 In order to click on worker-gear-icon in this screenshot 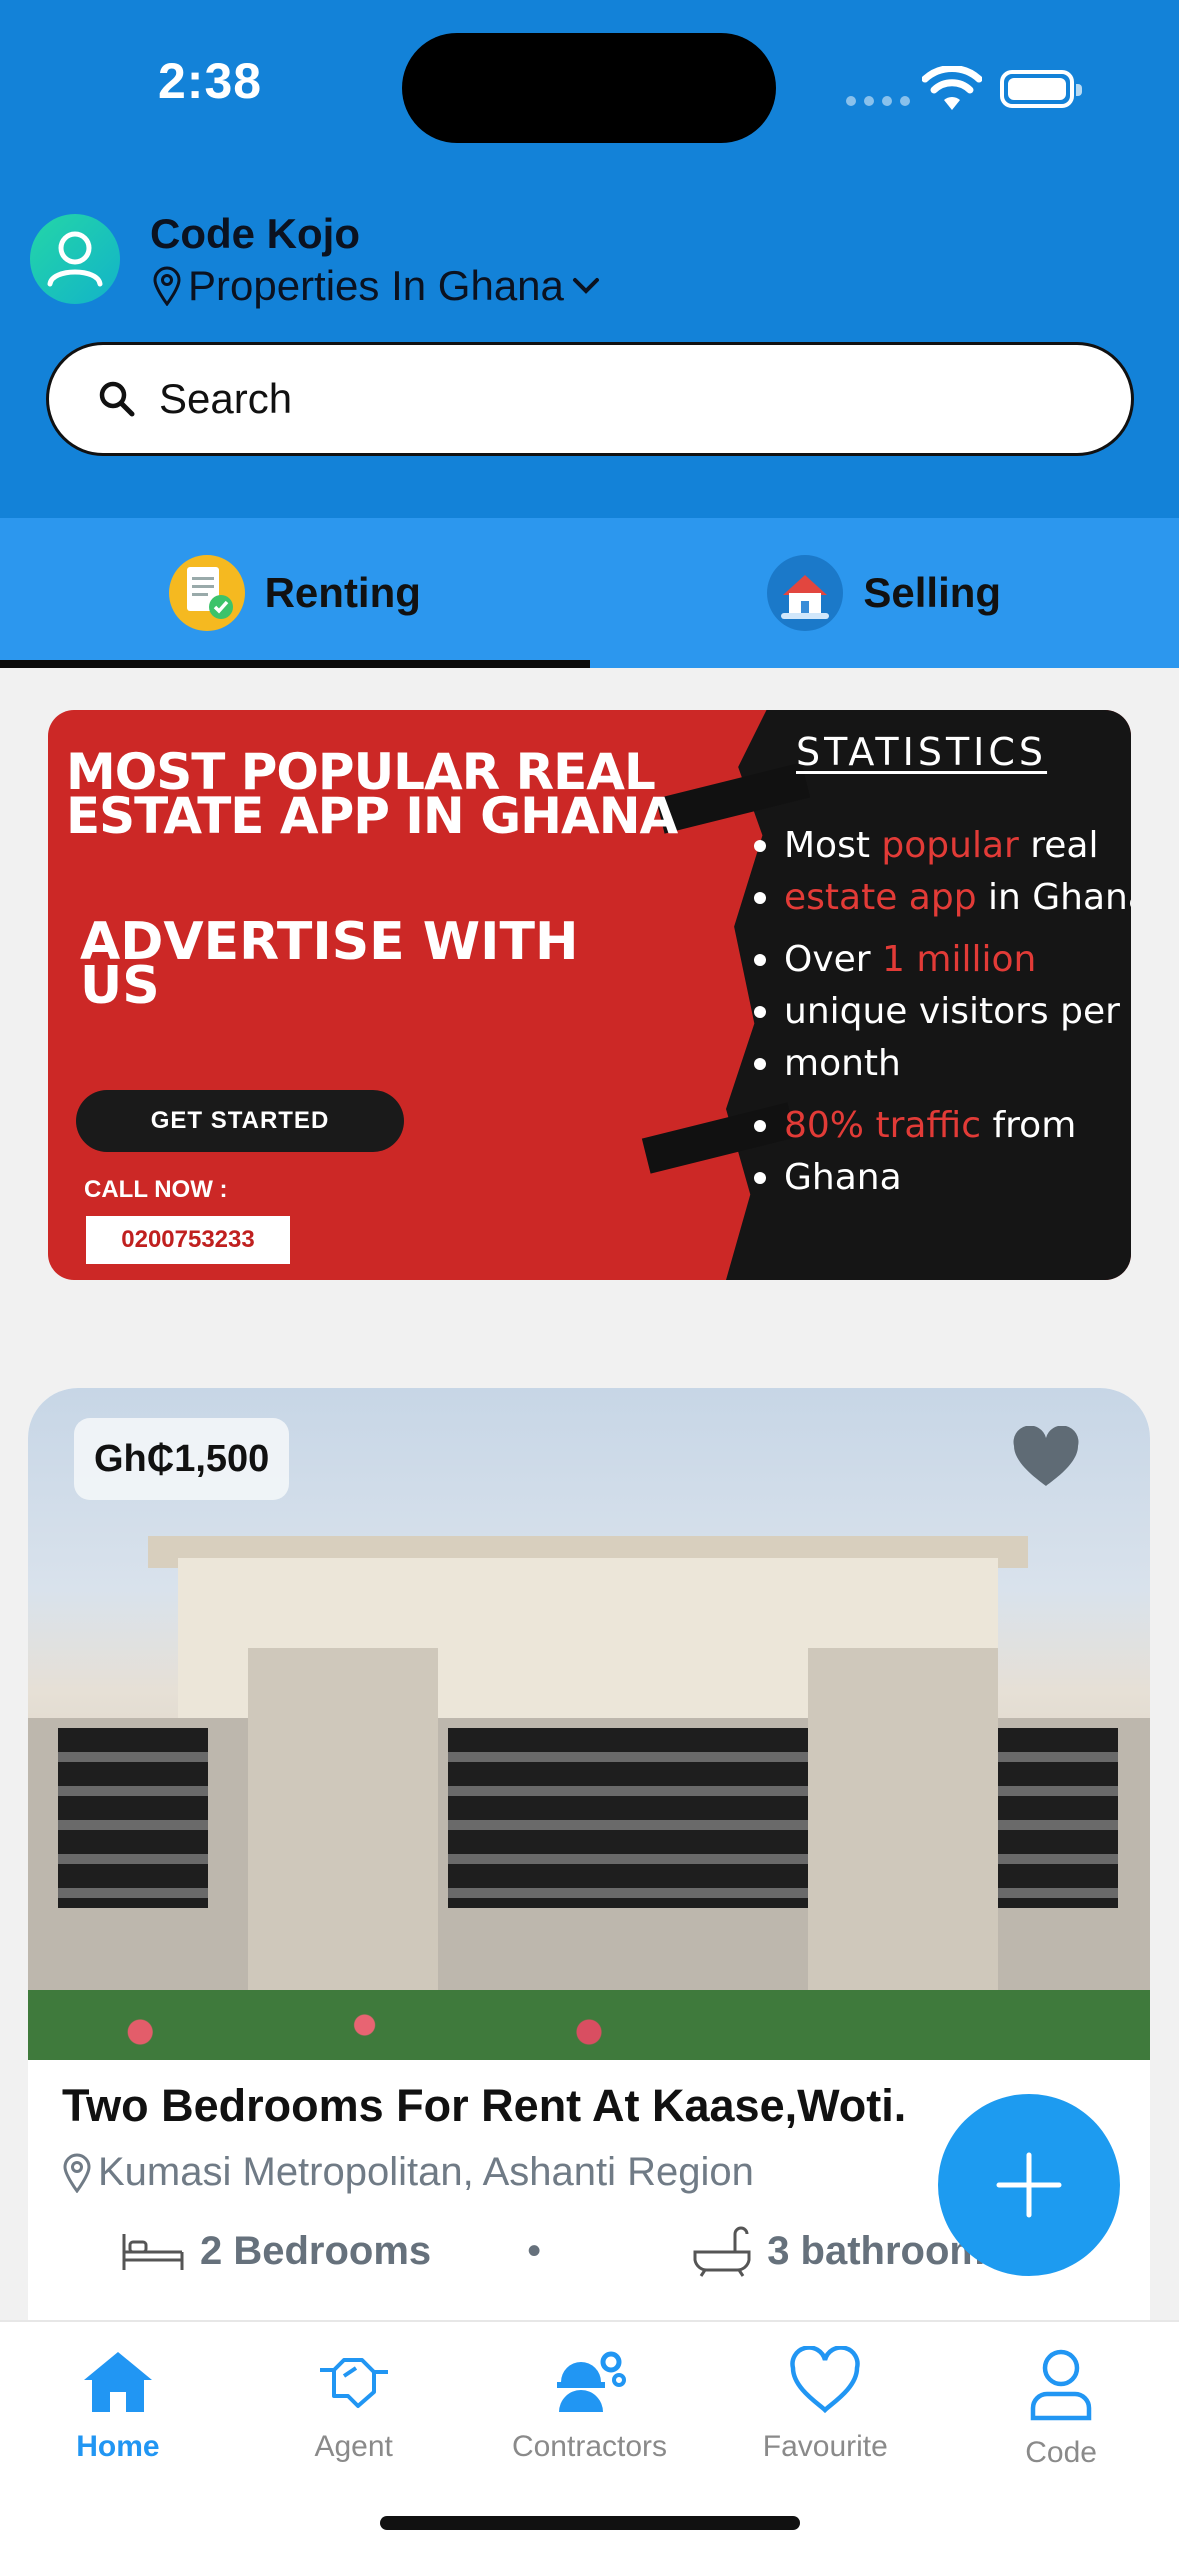, I will do `click(592, 2381)`.